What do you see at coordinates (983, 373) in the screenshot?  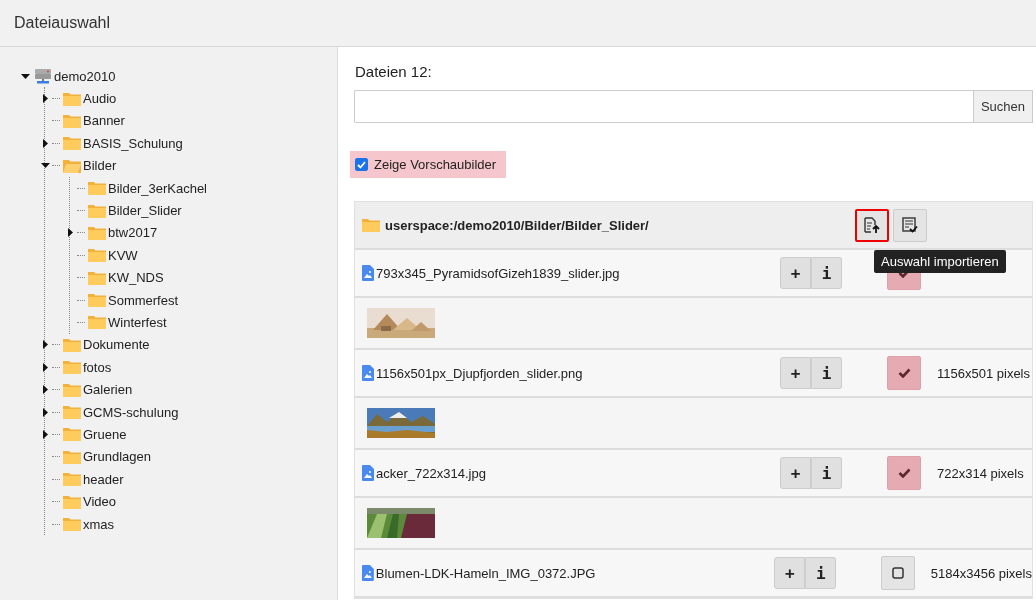 I see `image-size: 1156x501 pixels` at bounding box center [983, 373].